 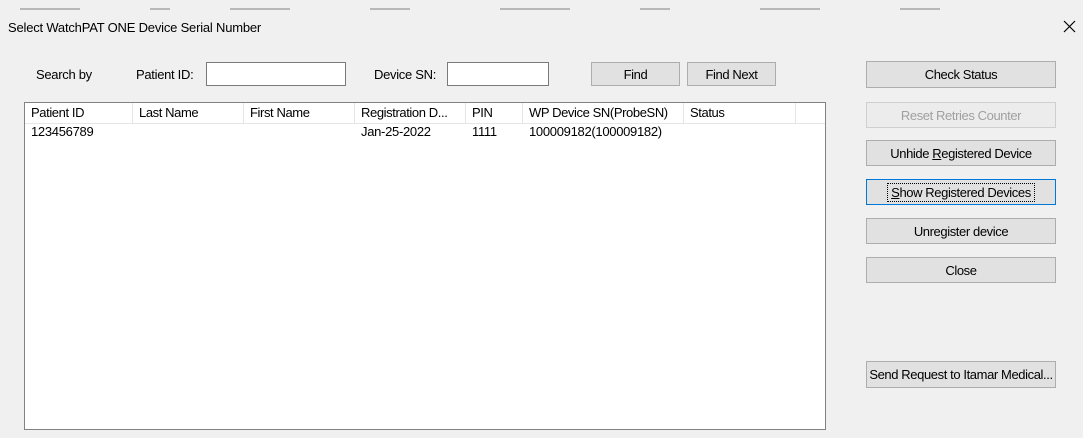 What do you see at coordinates (64, 74) in the screenshot?
I see `search-by-label: Search by` at bounding box center [64, 74].